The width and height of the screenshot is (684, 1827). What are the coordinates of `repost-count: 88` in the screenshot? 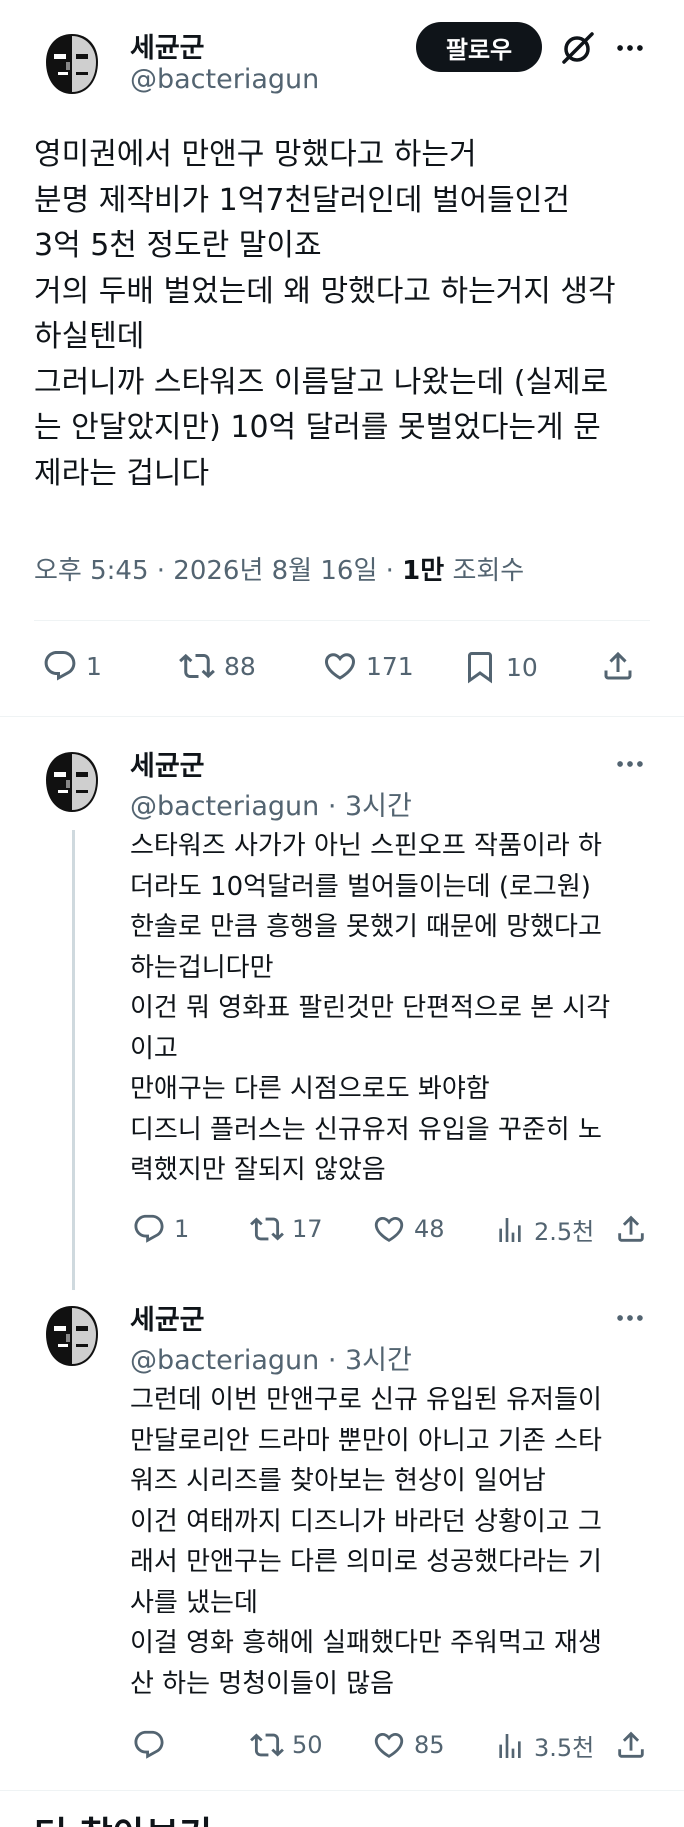 It's located at (240, 666).